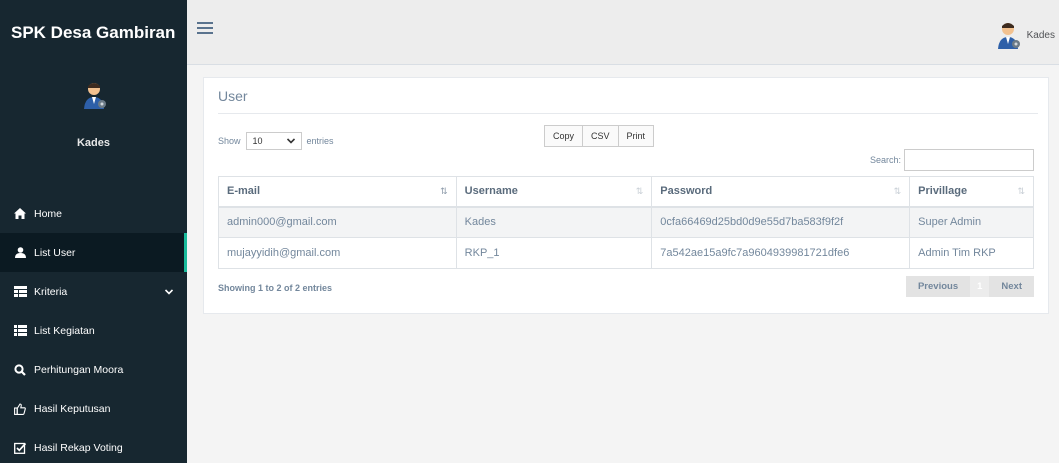  Describe the element at coordinates (257, 141) in the screenshot. I see `entries-select-value: 10` at that location.